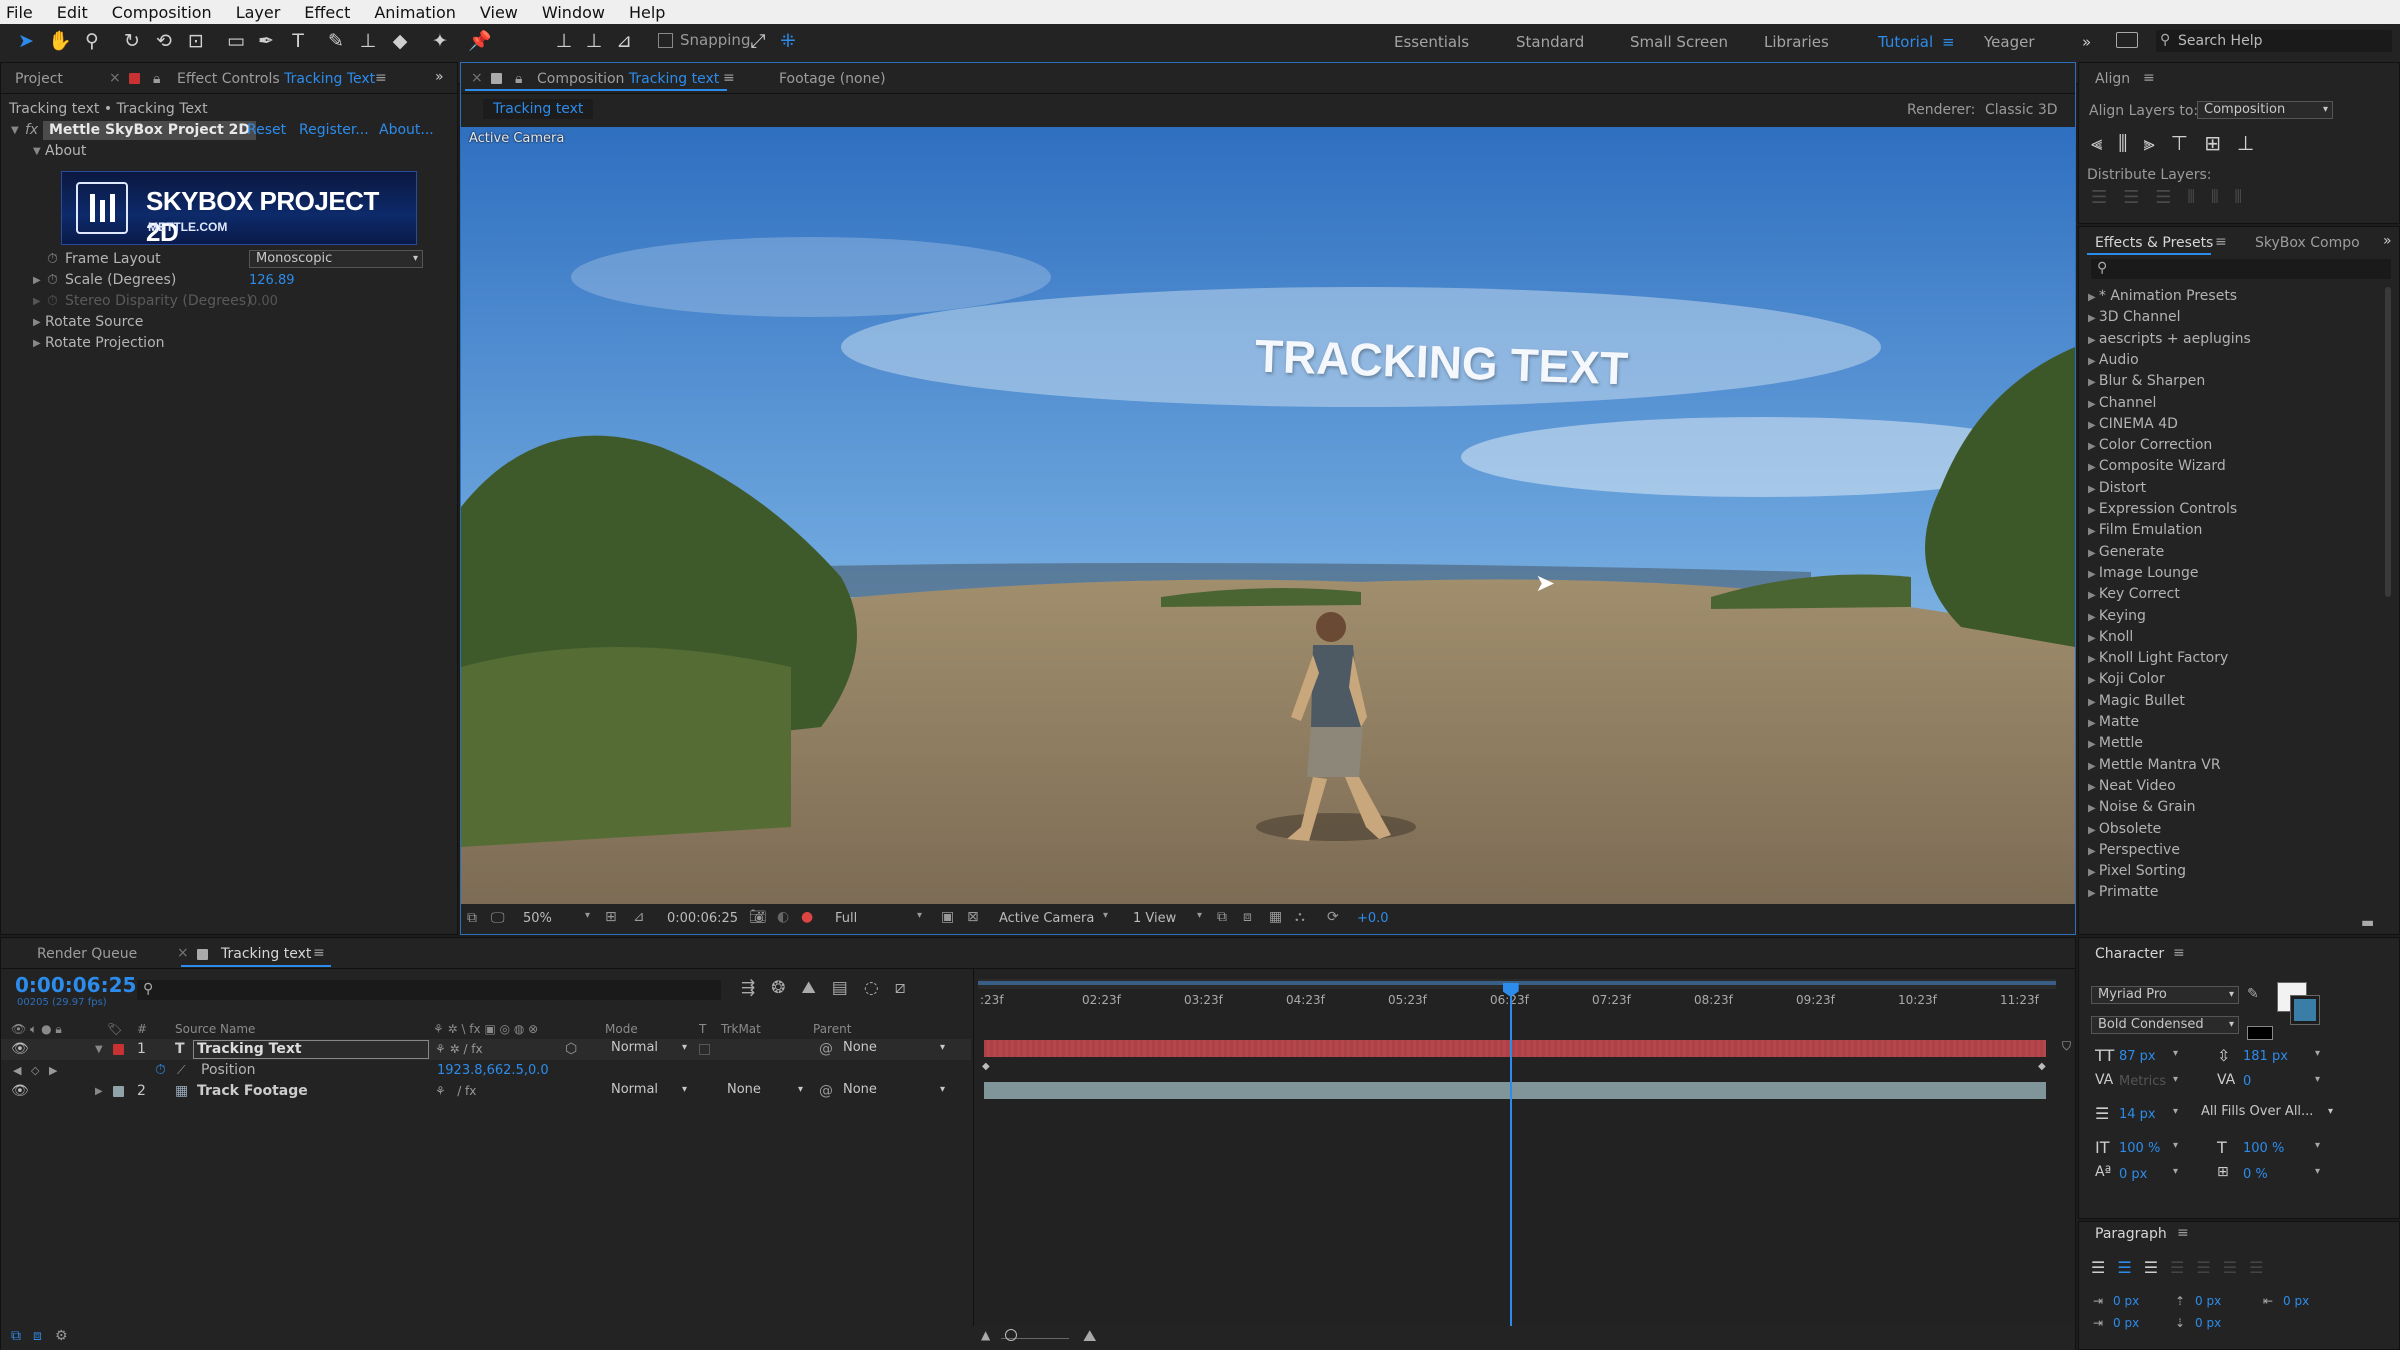  I want to click on effect-name: Mettle SkyBox Project 2D, so click(149, 130).